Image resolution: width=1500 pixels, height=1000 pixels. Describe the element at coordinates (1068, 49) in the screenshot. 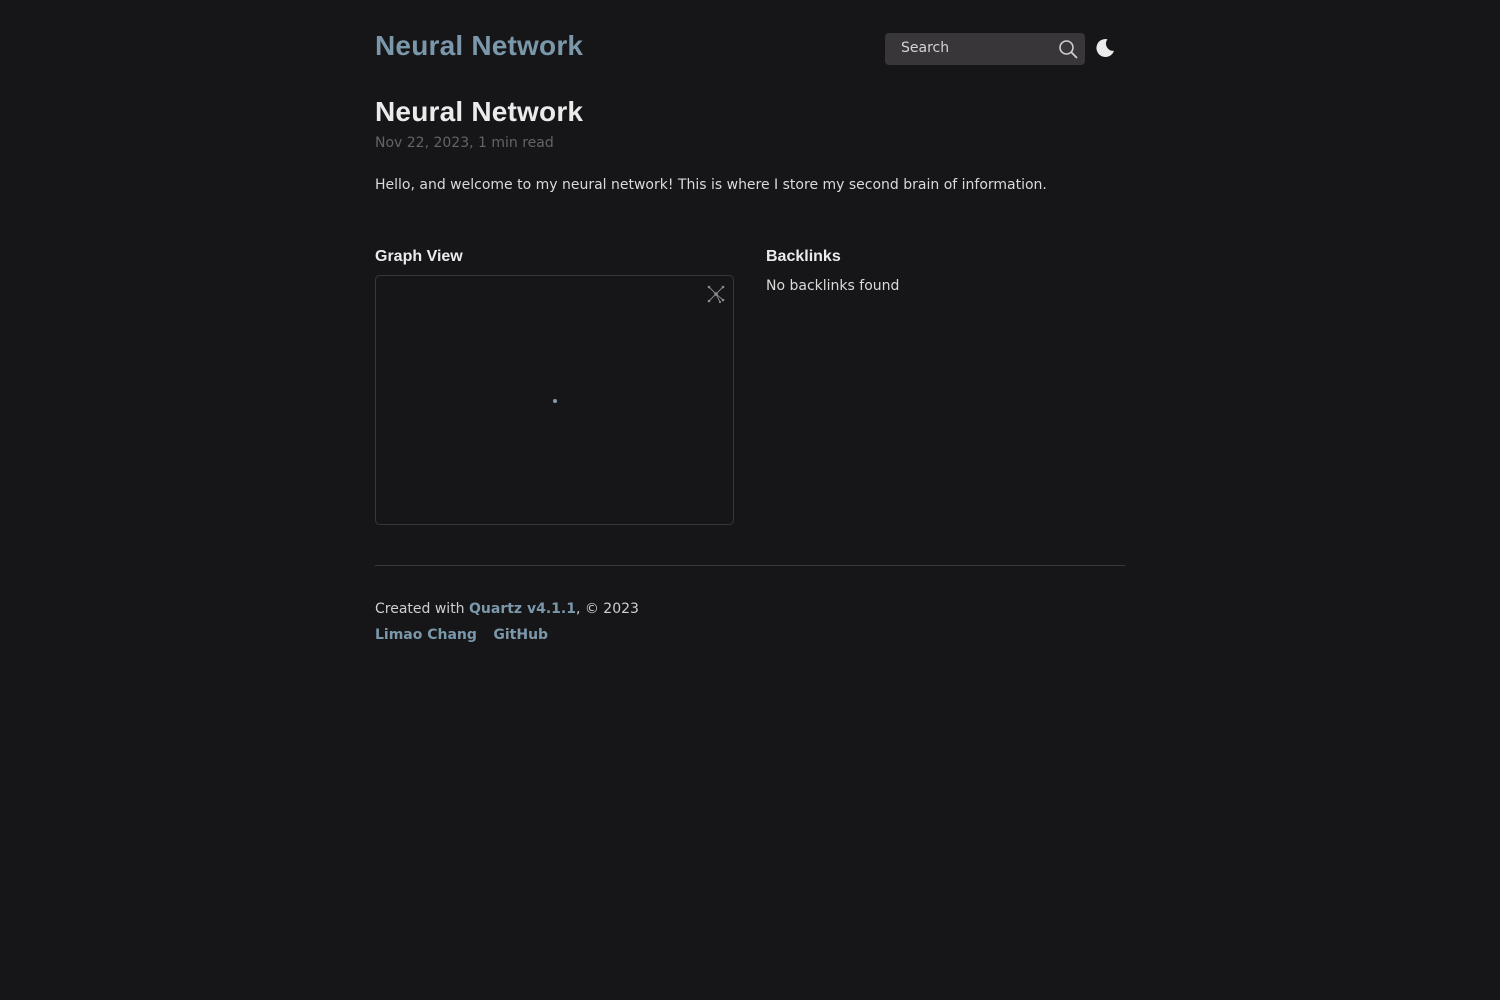

I see `search-icon` at that location.